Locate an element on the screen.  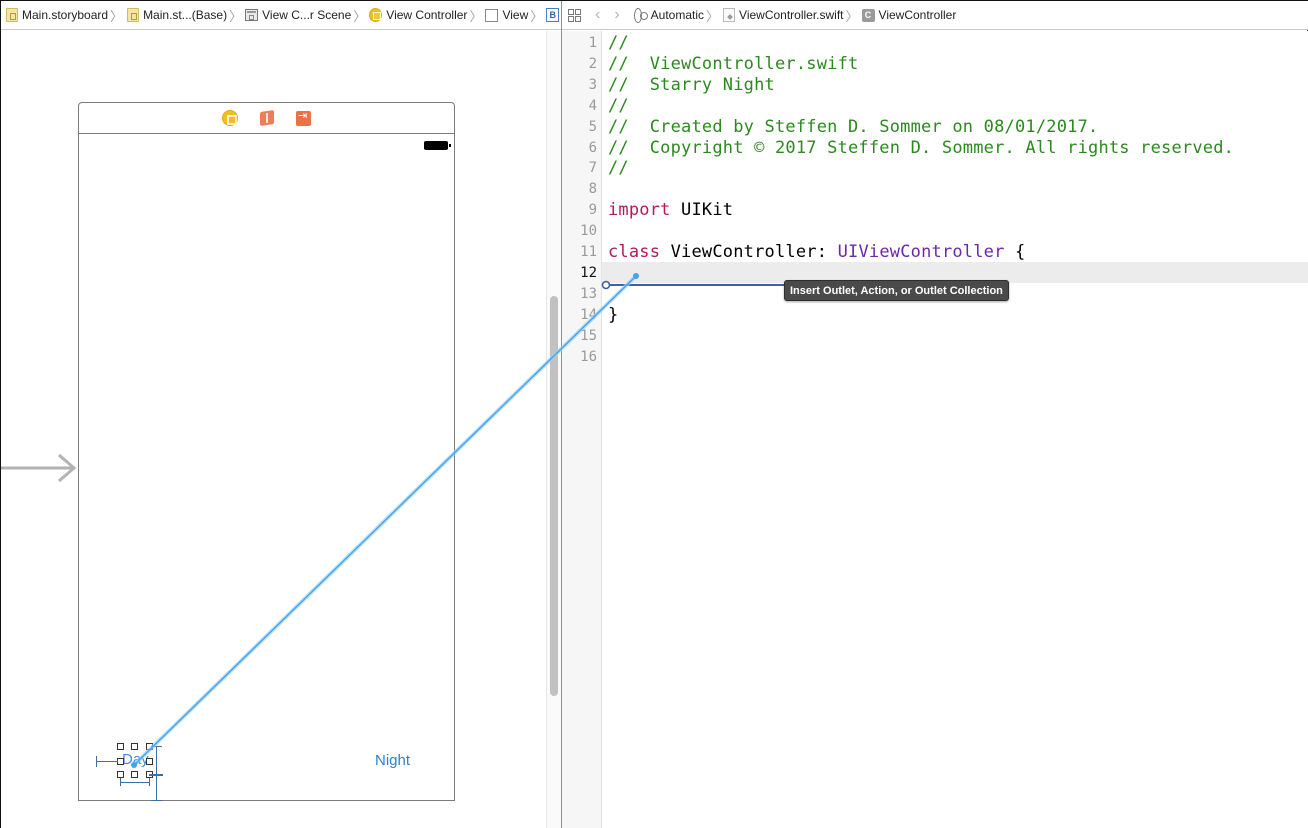
line-number-gutter: 1 2 3 4 5 6 7 8 9 10 11 12 13 14 15 16 is located at coordinates (582, 429).